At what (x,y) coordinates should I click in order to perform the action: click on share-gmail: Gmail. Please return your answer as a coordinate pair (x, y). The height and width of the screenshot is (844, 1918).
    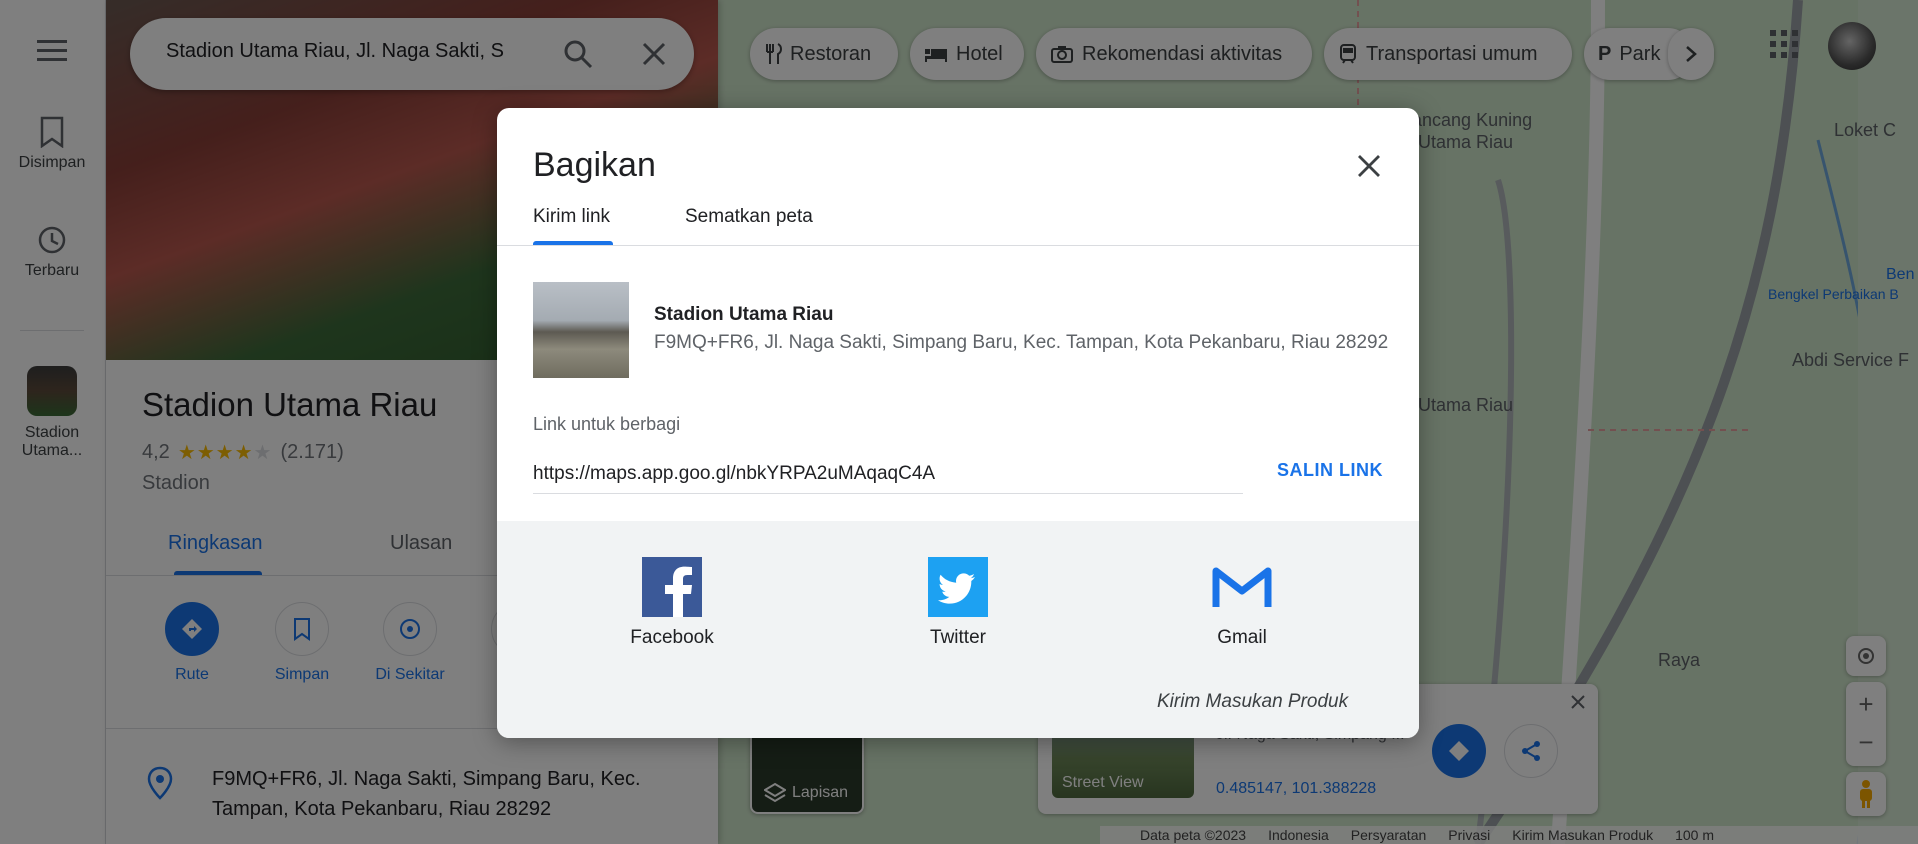
    Looking at the image, I should click on (1242, 603).